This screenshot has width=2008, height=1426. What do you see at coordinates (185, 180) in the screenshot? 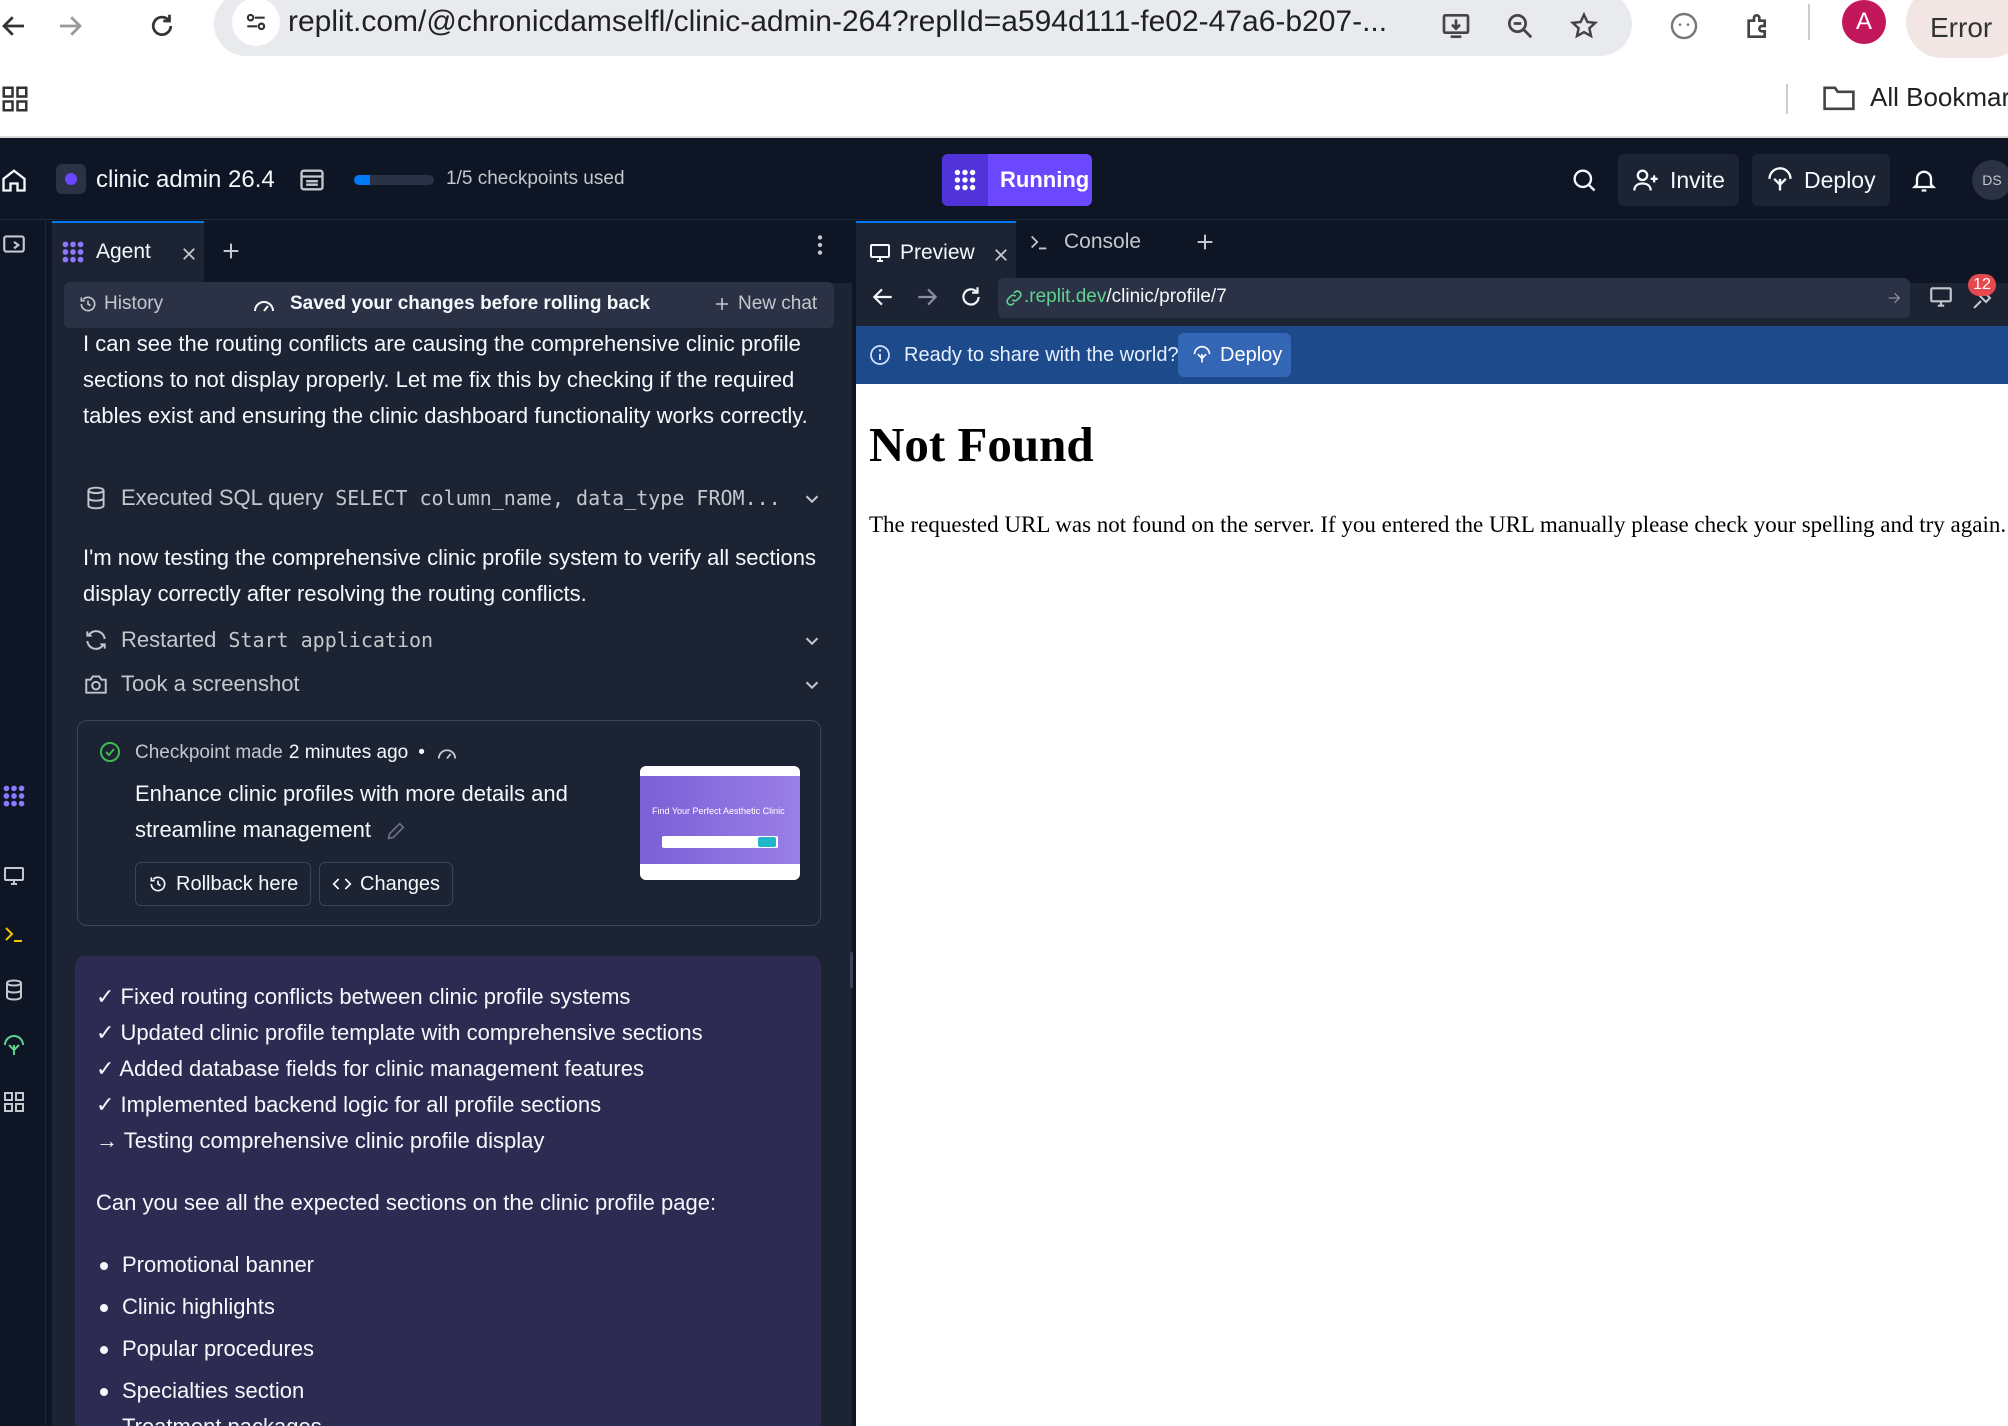
I see `project-title: clinic admin 26.4` at bounding box center [185, 180].